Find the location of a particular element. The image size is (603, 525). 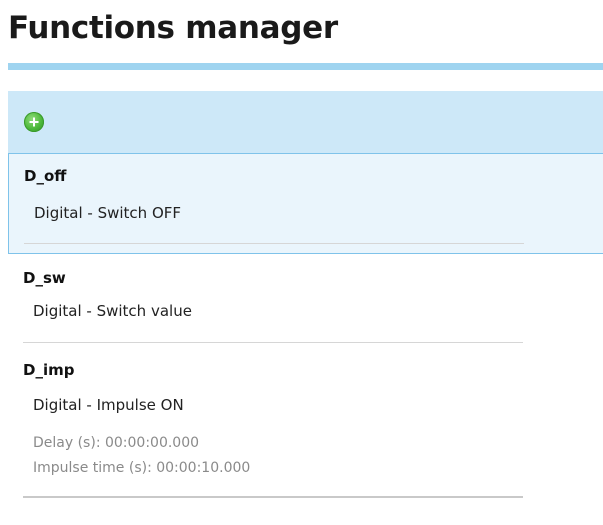

functions-toolbar is located at coordinates (305, 122).